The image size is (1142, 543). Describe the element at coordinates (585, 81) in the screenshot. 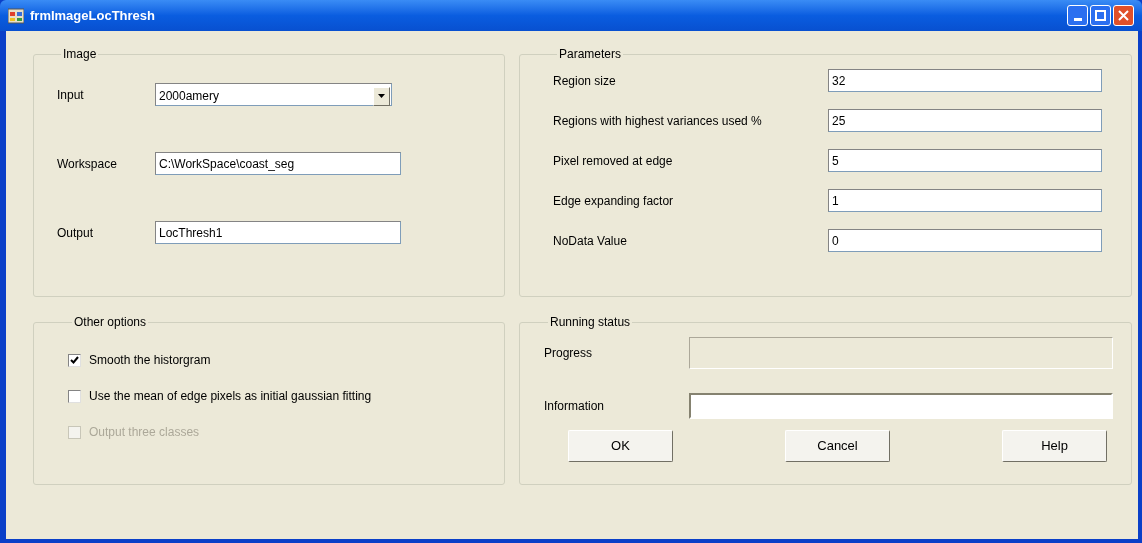

I see `parameter-label: Region size` at that location.